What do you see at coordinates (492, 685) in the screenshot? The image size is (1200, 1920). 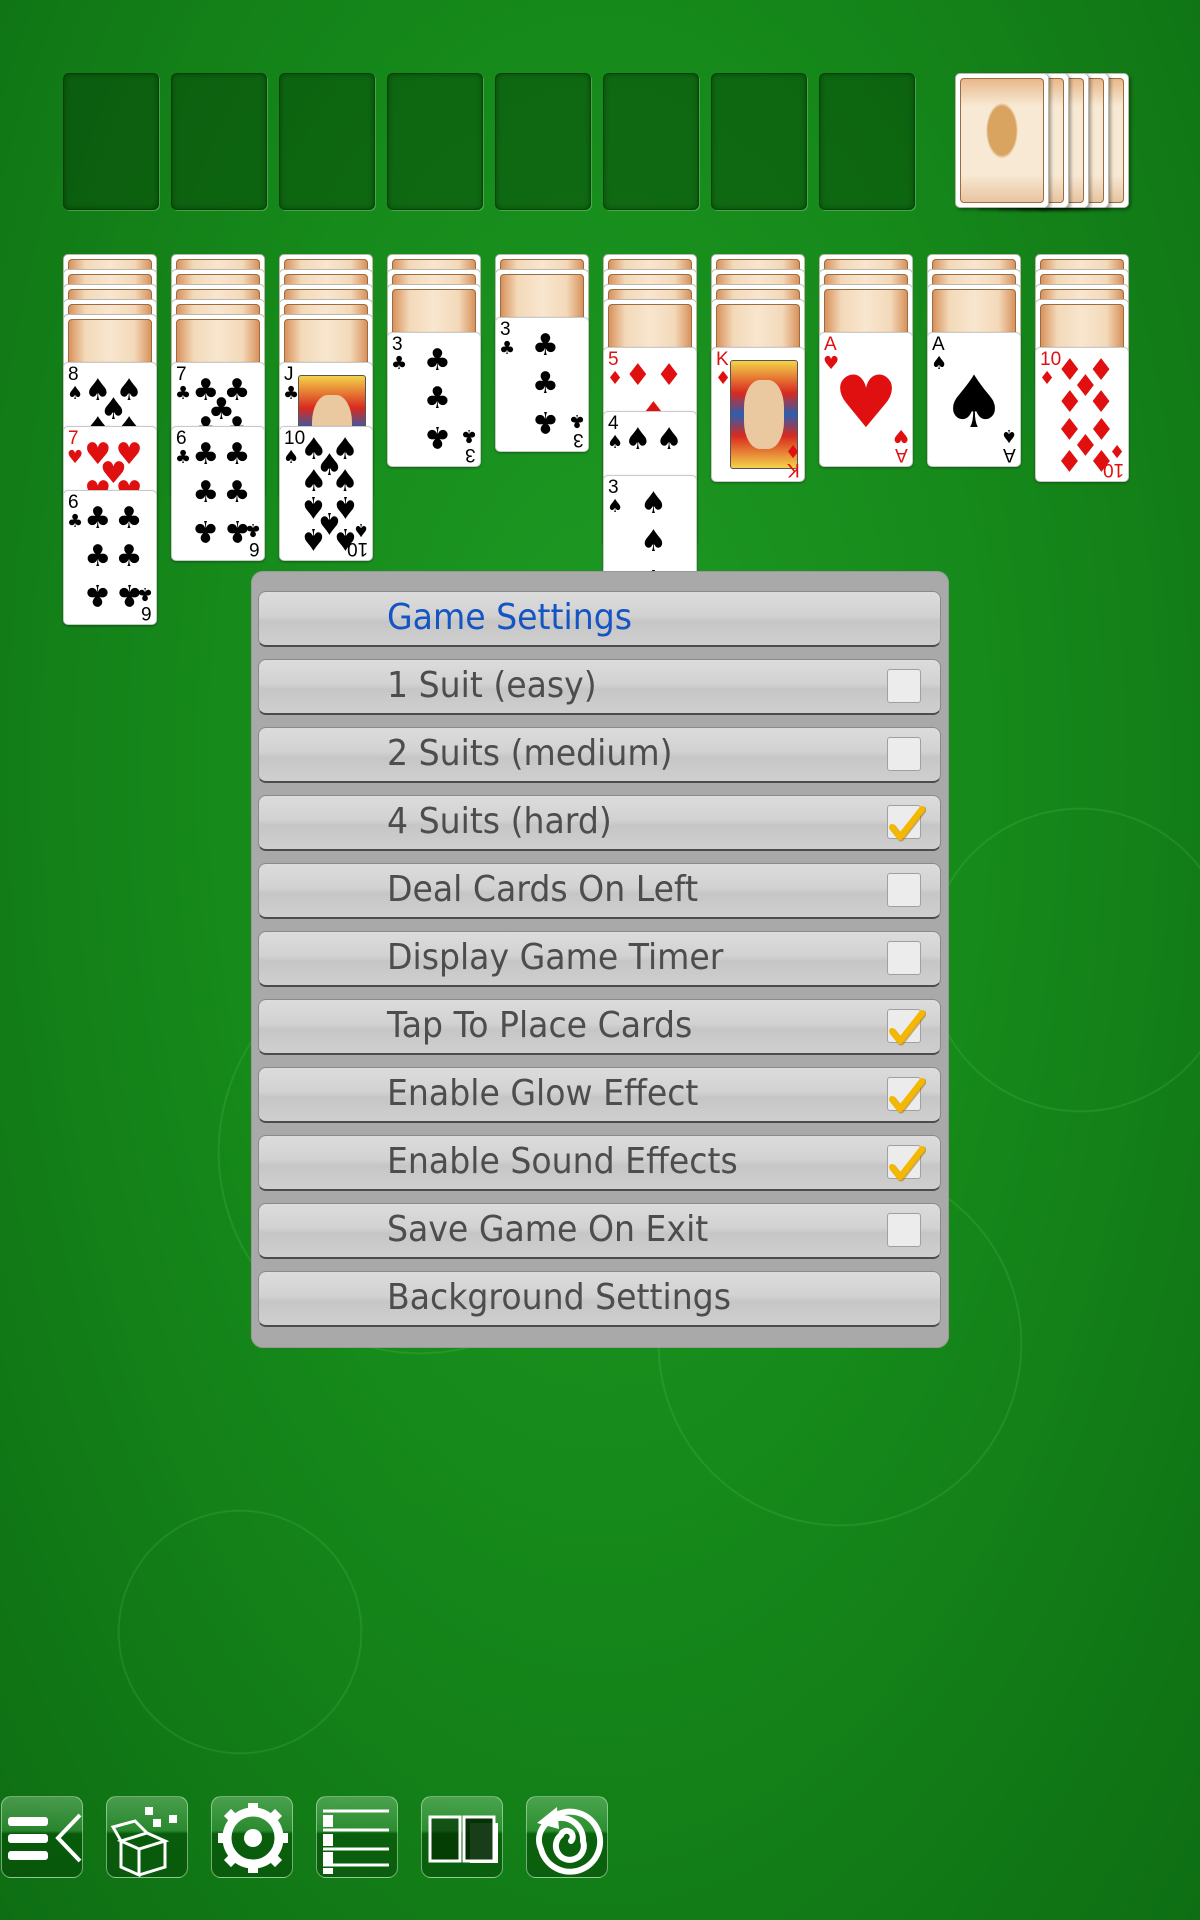 I see `settings-row-label: 1 Suit (easy)` at bounding box center [492, 685].